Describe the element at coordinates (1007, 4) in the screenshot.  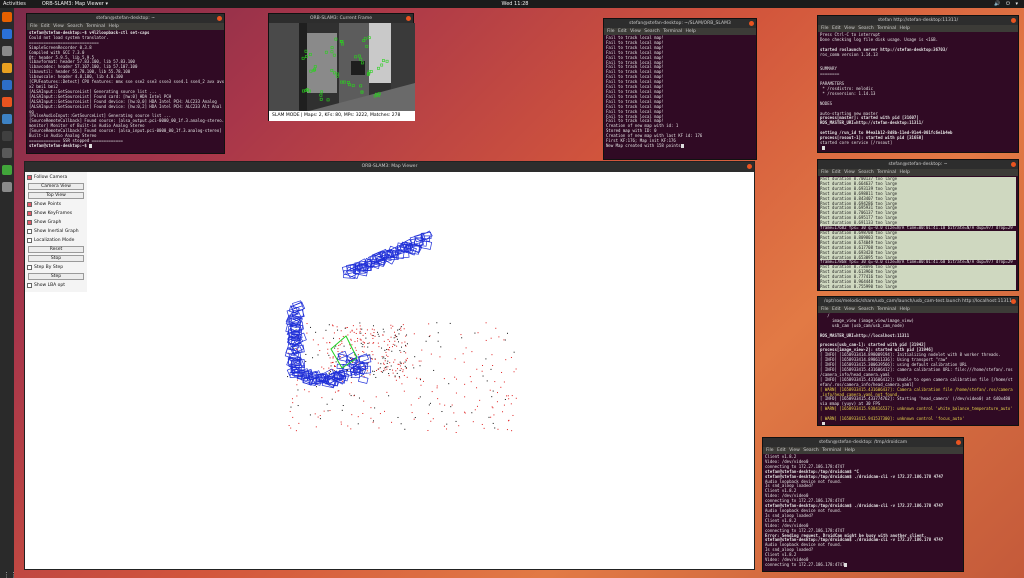
I see `system-tray: 🔊 ⏻ ▾` at that location.